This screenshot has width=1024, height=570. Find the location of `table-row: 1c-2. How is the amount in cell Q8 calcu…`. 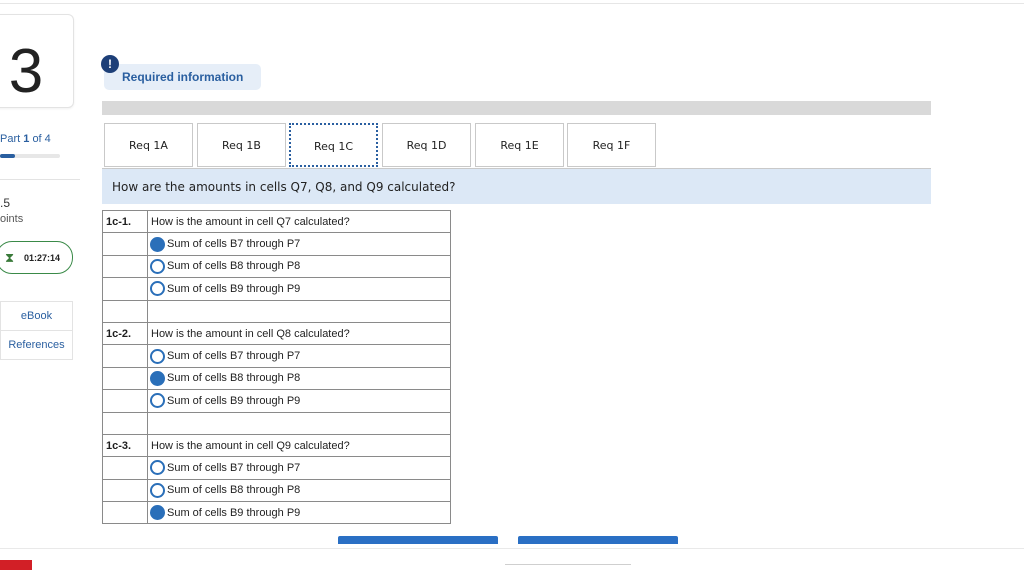

table-row: 1c-2. How is the amount in cell Q8 calcu… is located at coordinates (276, 333).